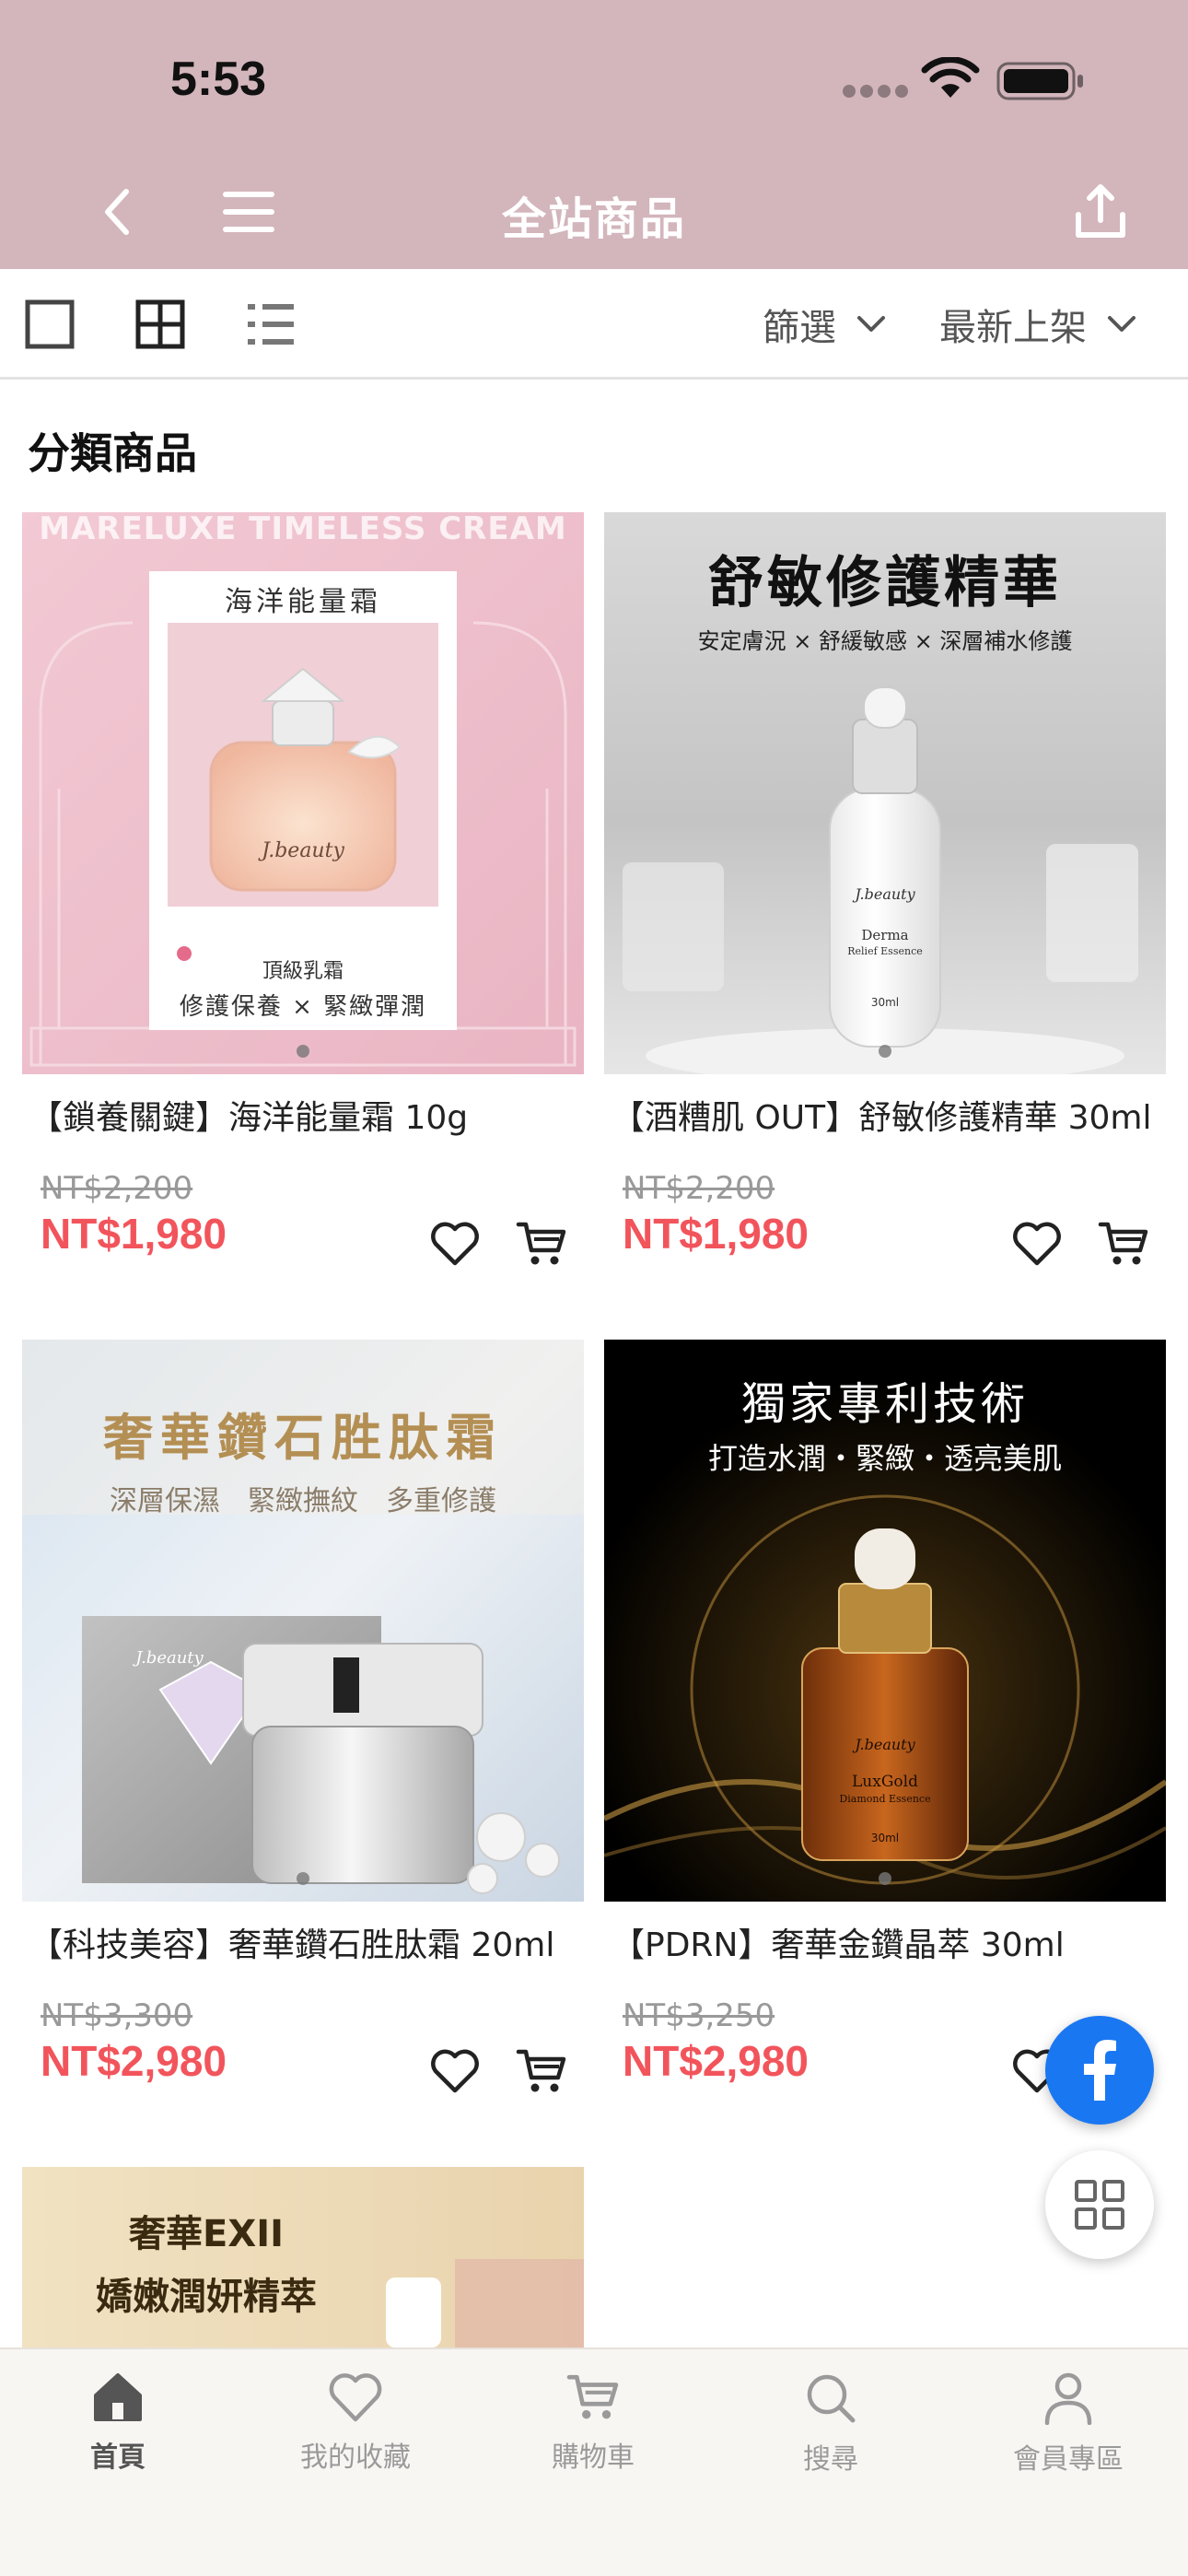 This screenshot has height=2576, width=1188. I want to click on original-price: NT$3,250, so click(699, 2015).